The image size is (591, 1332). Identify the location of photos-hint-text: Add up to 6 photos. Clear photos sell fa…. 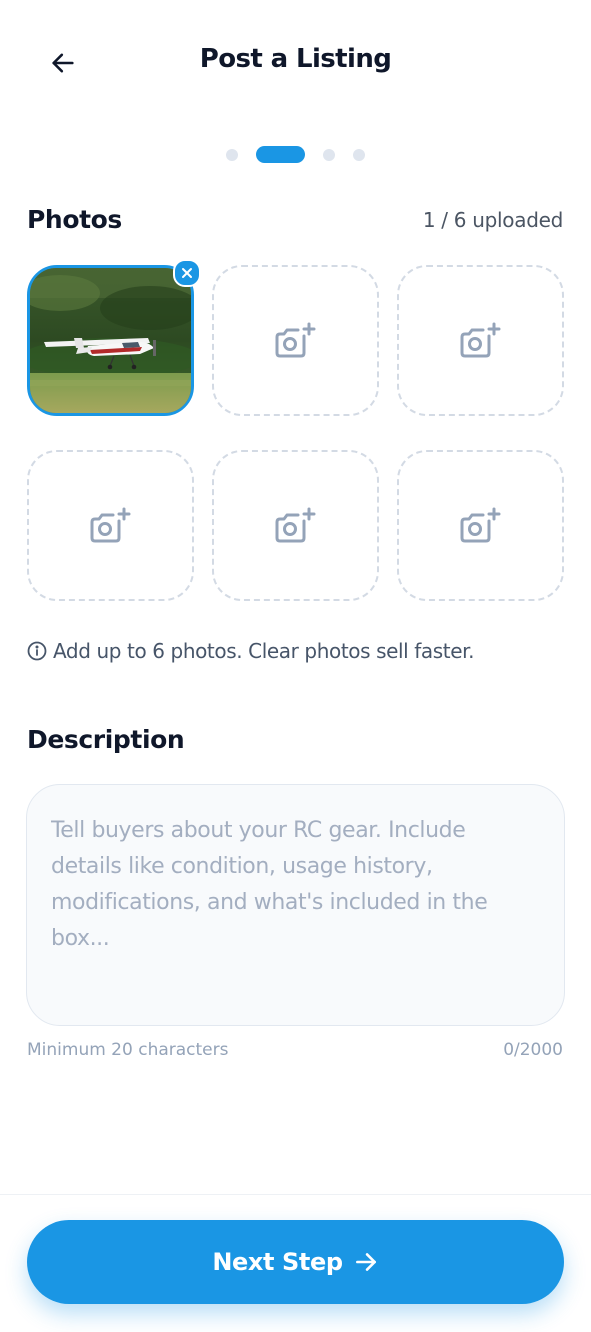
(264, 651).